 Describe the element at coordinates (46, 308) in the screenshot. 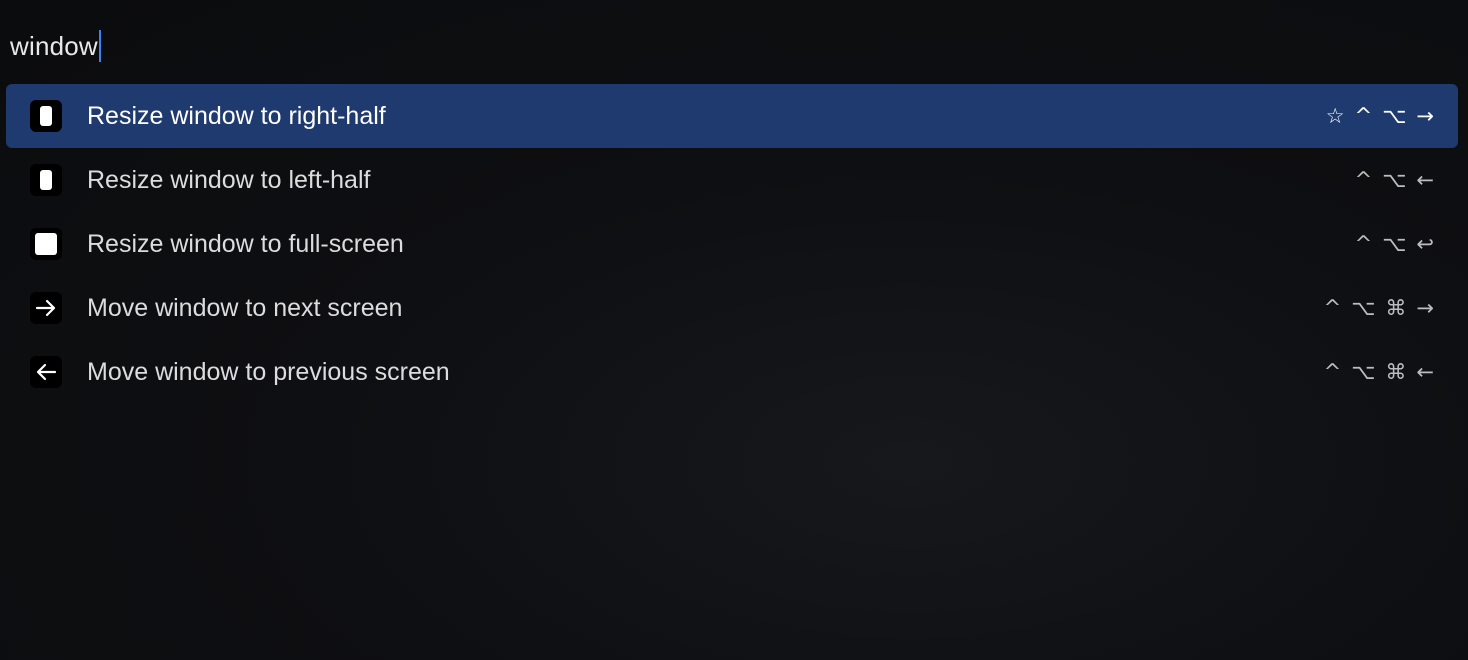

I see `arrow-right-icon` at that location.